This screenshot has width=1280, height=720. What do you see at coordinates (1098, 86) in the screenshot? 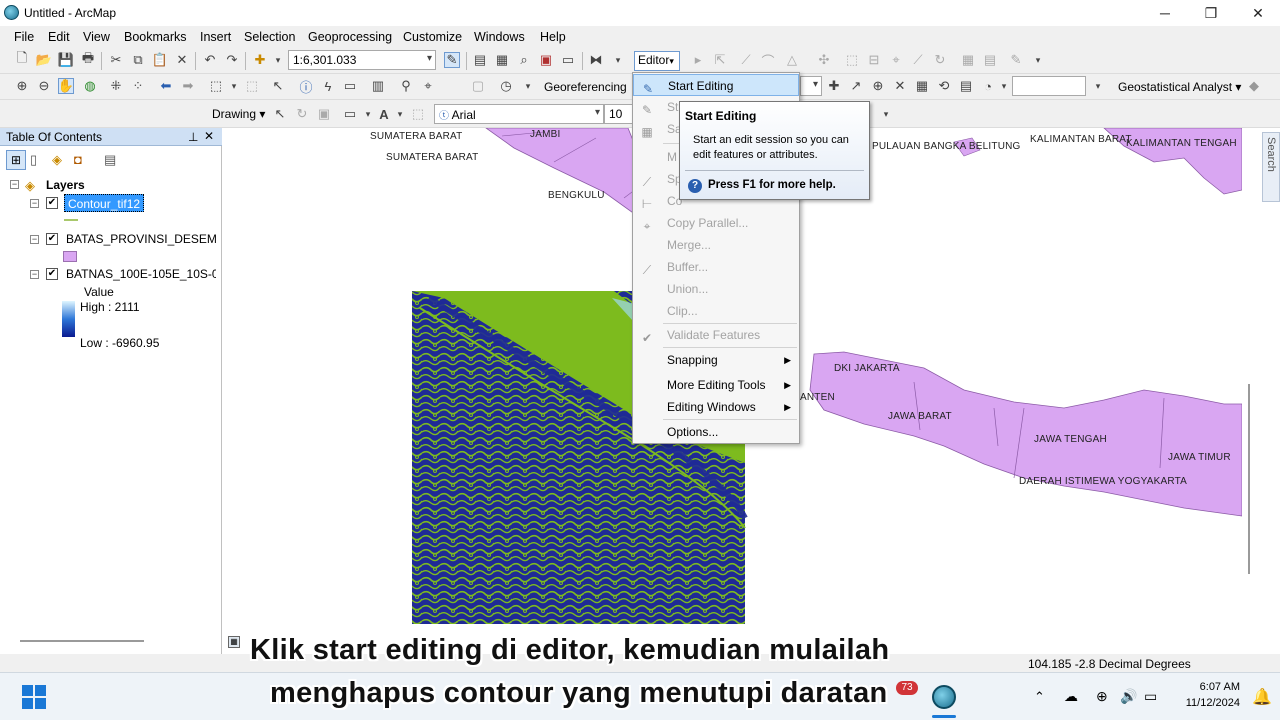
I see `georef-overflow-icon: ▾` at bounding box center [1098, 86].